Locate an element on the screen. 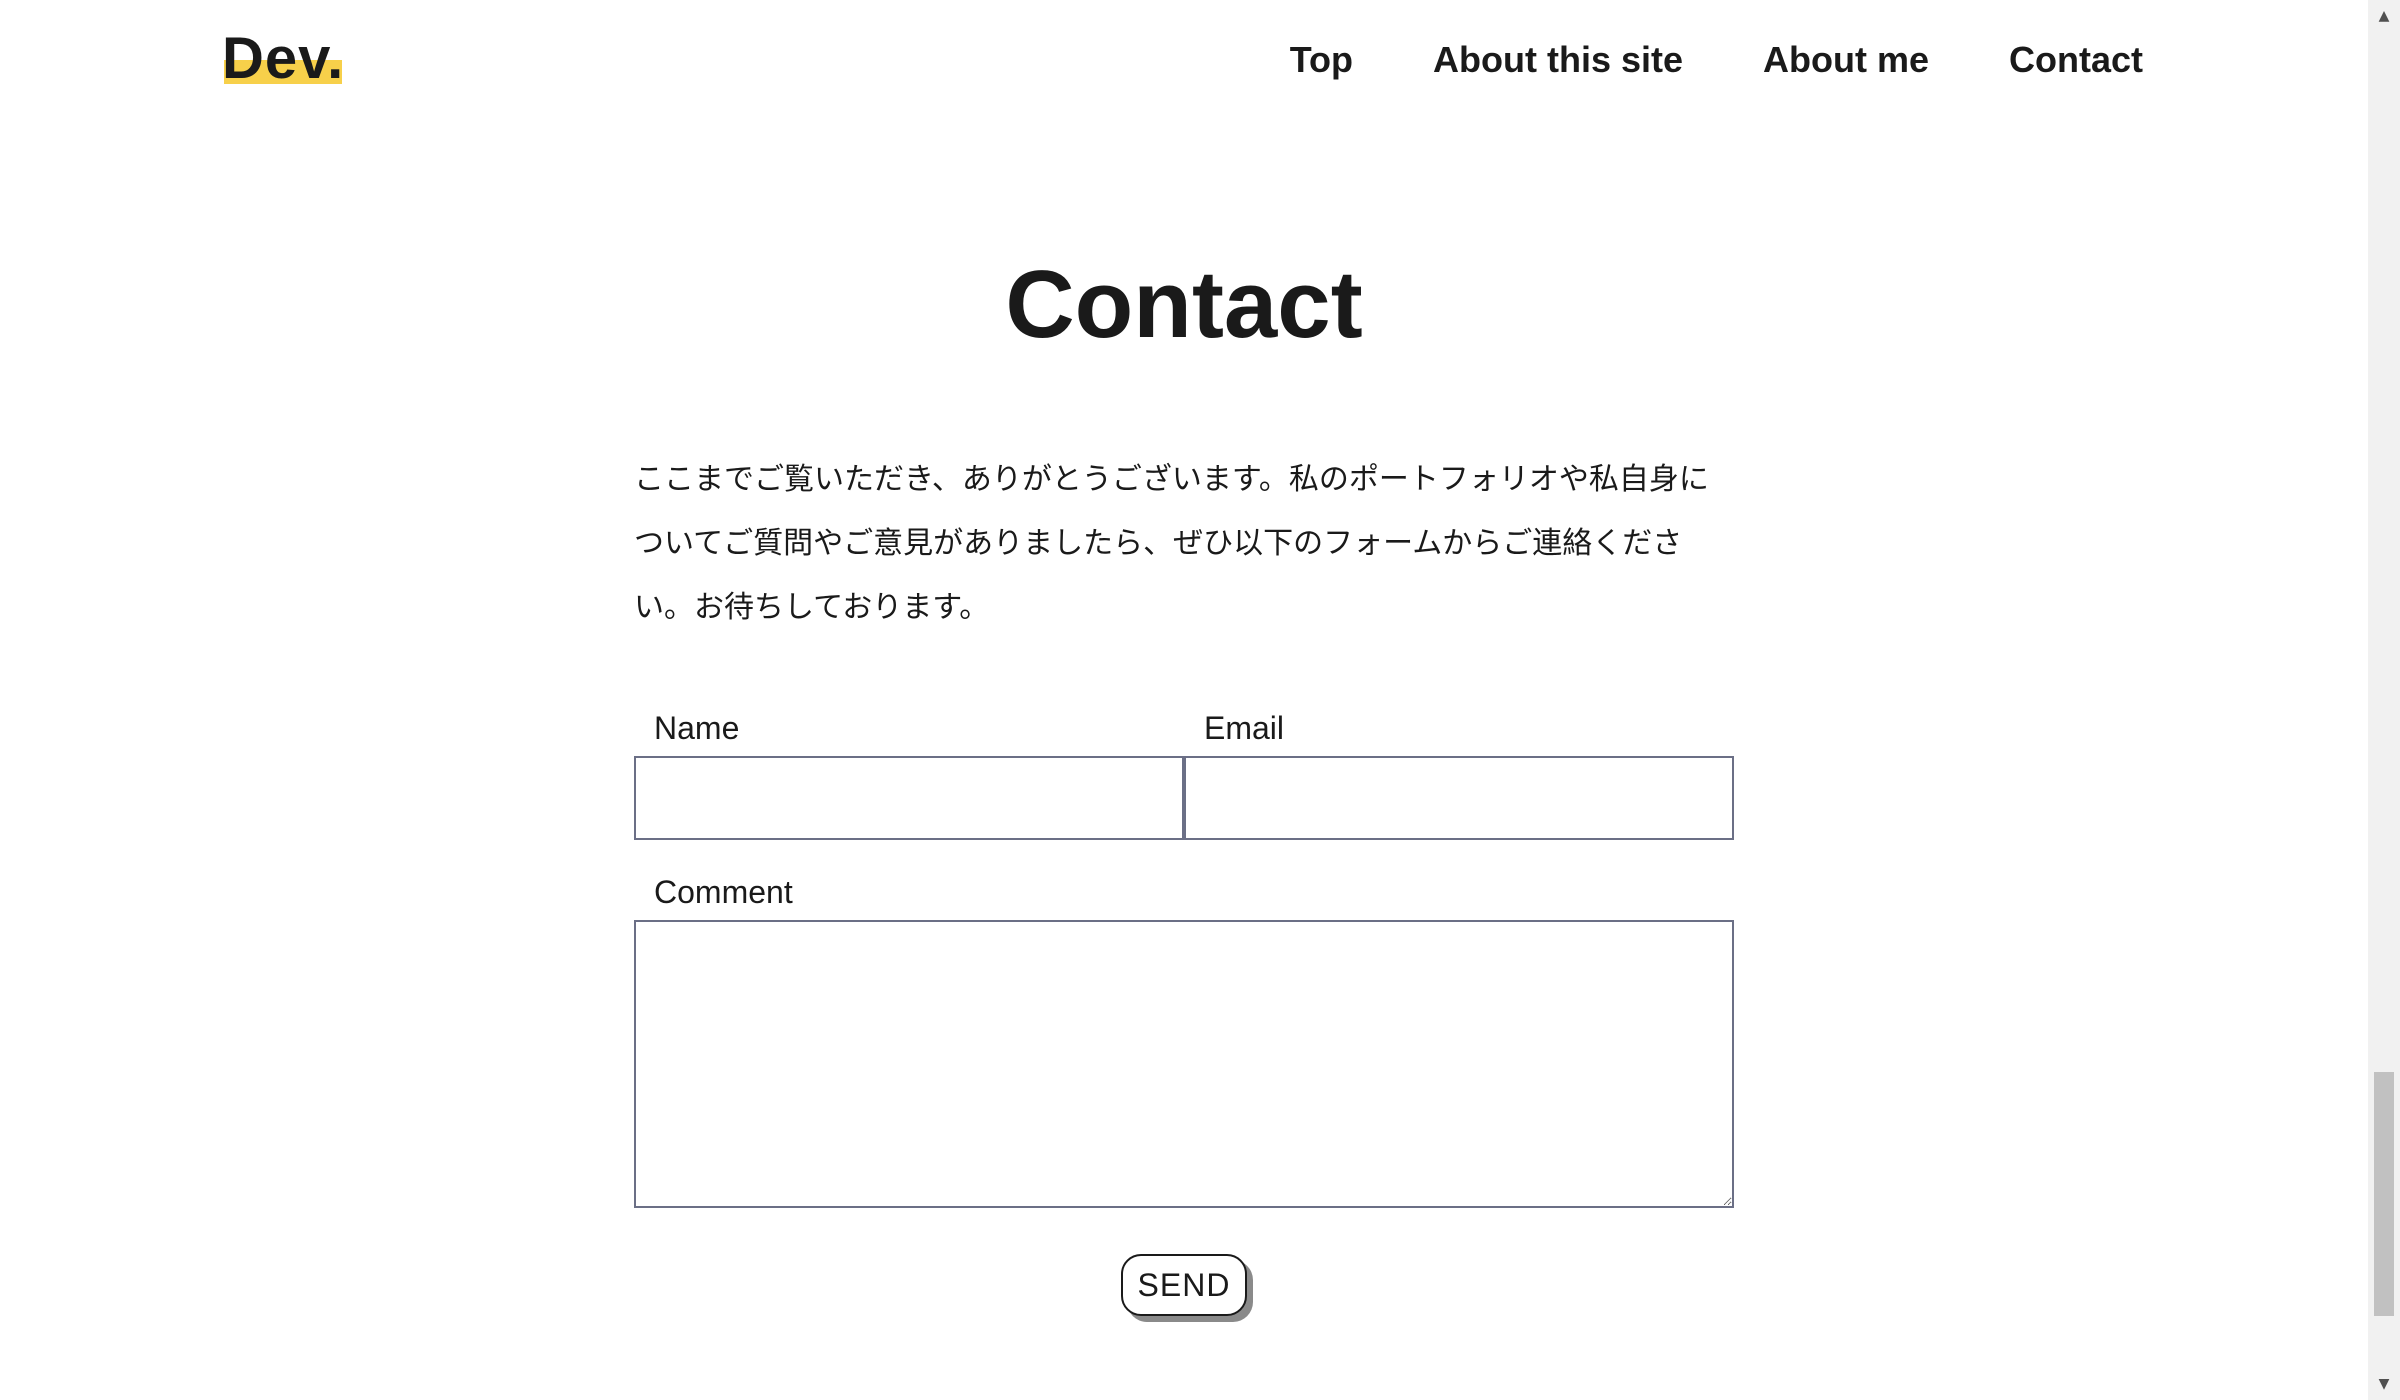 This screenshot has width=2400, height=1400. name-email-row: Name Email is located at coordinates (1184, 770).